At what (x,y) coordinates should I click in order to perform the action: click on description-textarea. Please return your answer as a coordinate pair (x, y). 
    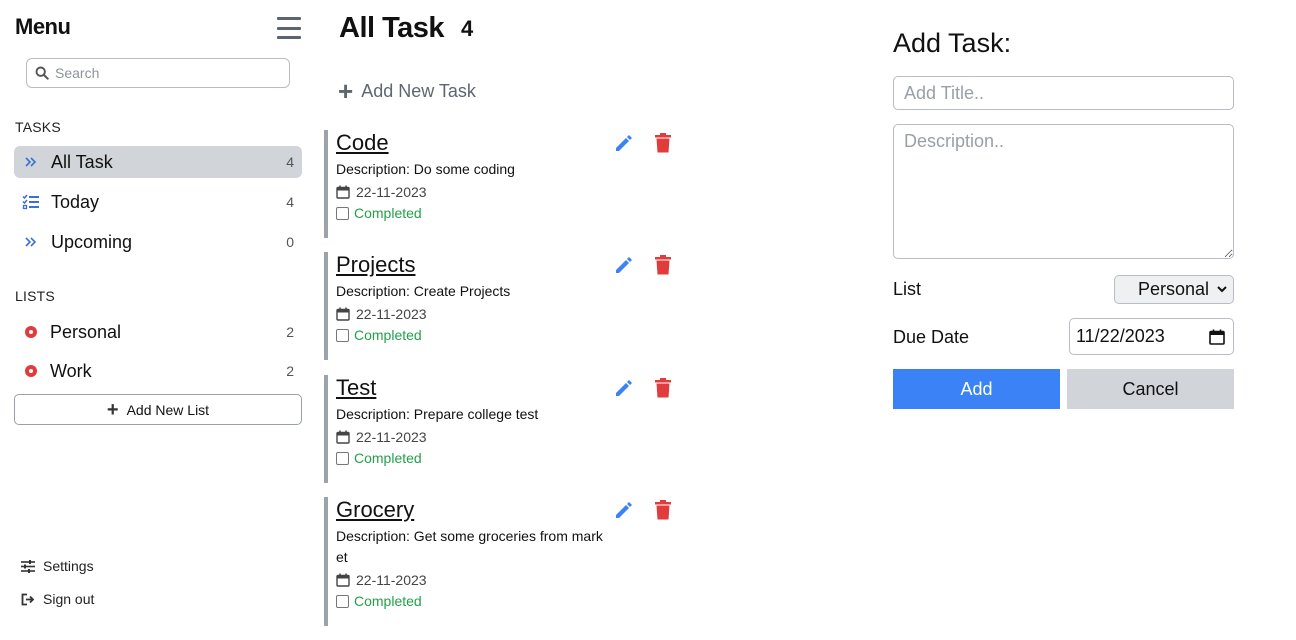
    Looking at the image, I should click on (1063, 191).